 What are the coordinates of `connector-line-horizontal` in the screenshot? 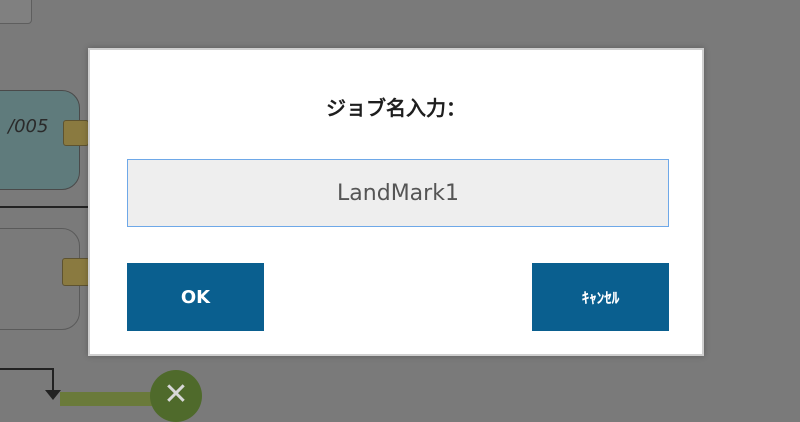 It's located at (27, 369).